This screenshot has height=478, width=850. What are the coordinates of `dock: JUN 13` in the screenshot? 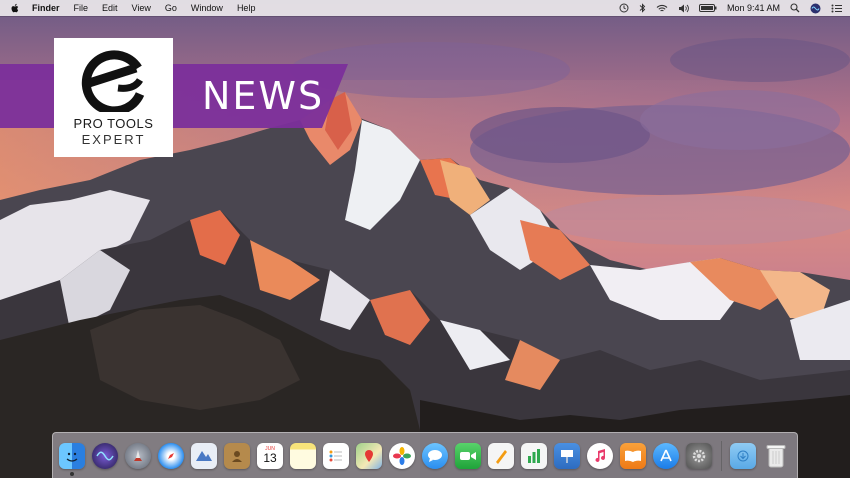 It's located at (425, 455).